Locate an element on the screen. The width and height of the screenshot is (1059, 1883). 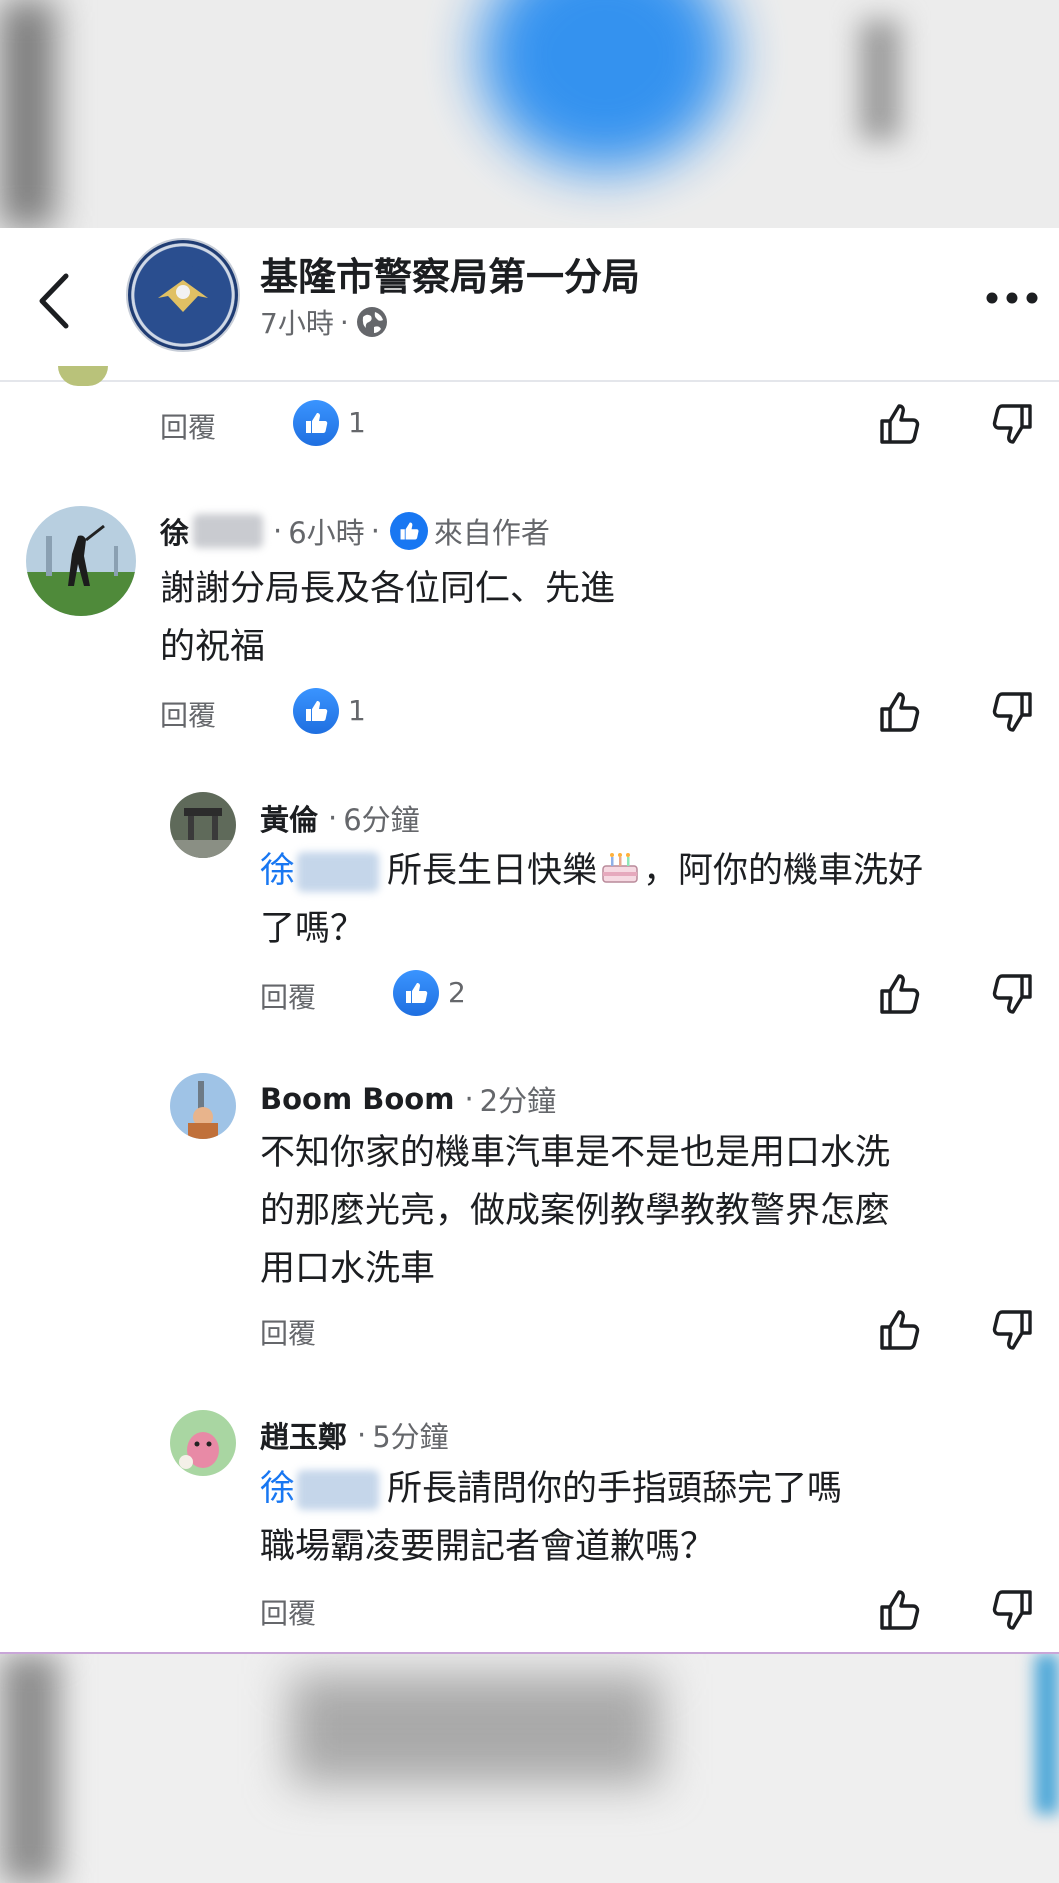
comment-actions: 回覆 2 is located at coordinates (659, 995).